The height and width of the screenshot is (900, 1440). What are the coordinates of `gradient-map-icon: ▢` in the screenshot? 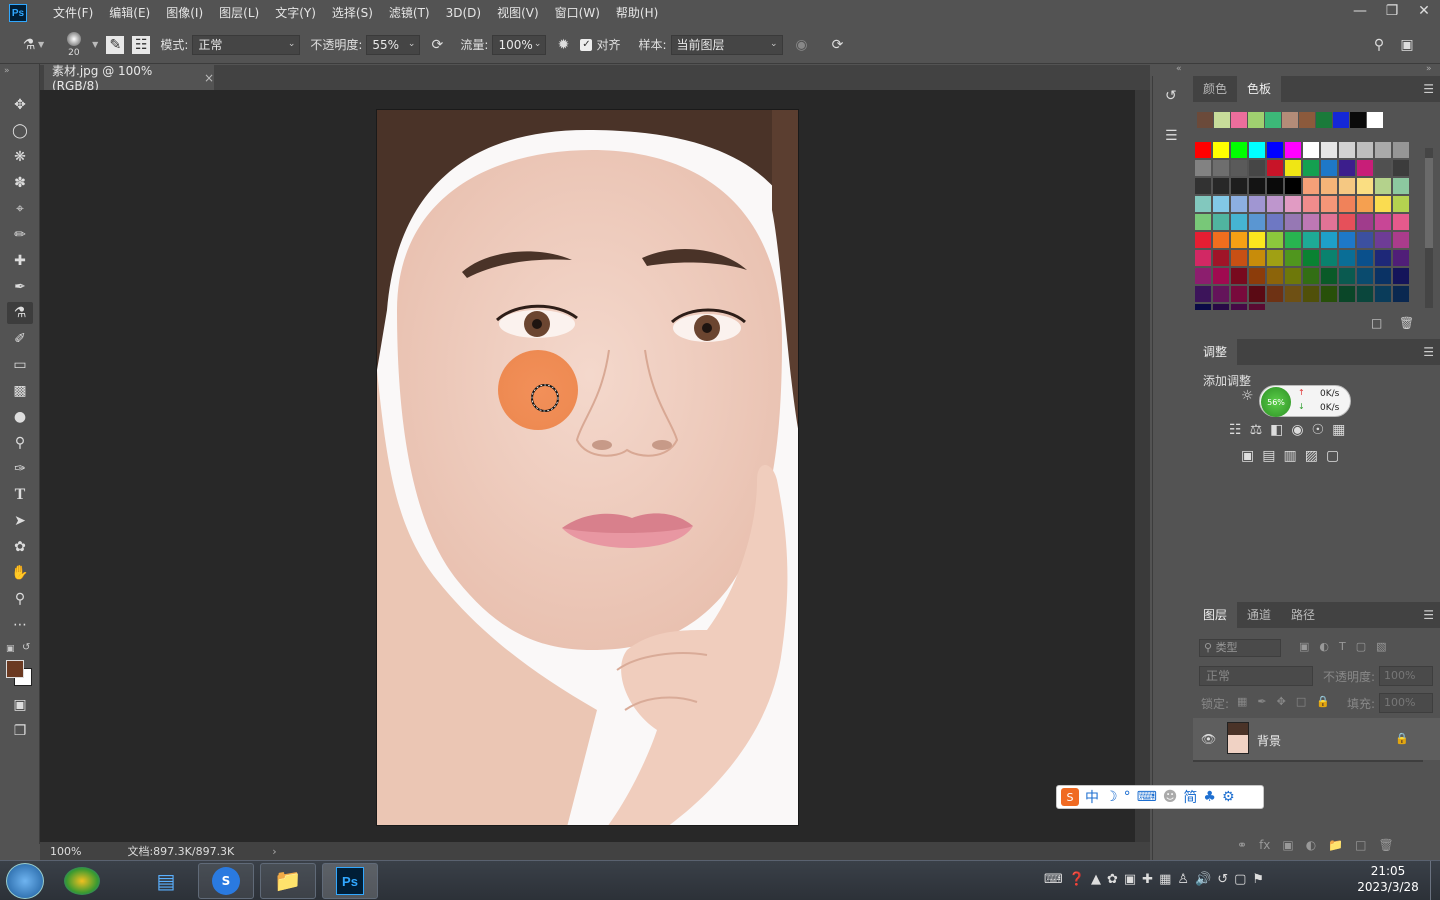 It's located at (1332, 456).